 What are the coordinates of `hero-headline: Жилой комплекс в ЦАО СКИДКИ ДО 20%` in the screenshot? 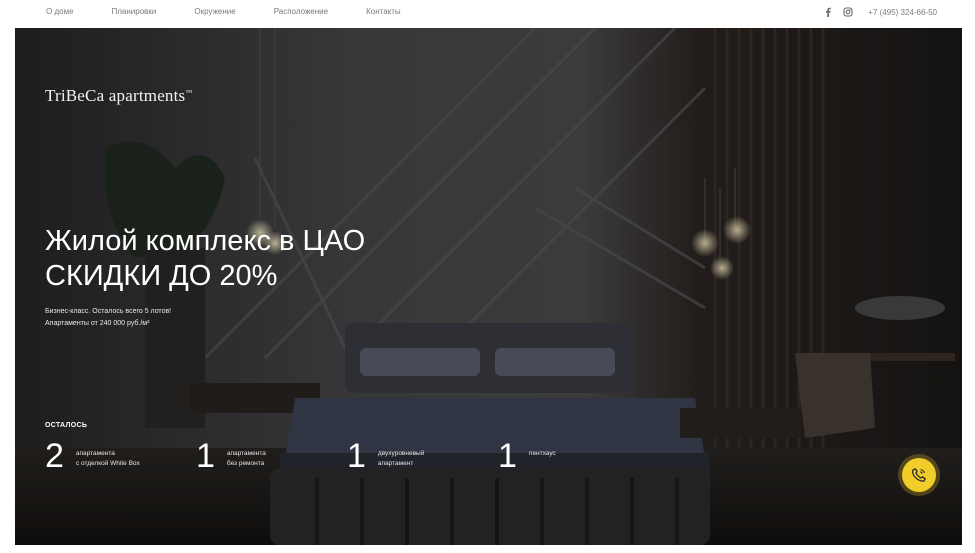 It's located at (205, 259).